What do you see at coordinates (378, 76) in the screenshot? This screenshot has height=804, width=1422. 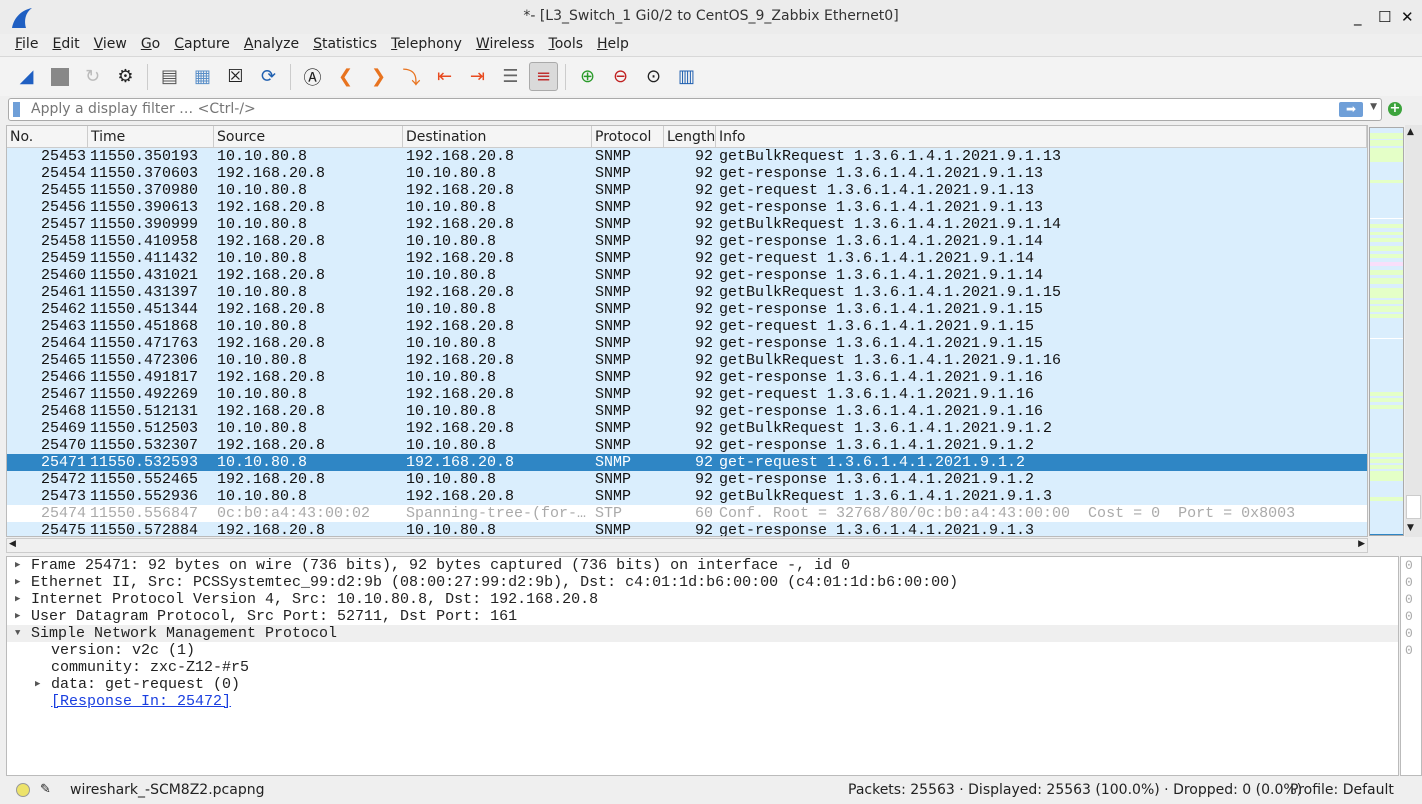 I see `go-forward-icon: ❯` at bounding box center [378, 76].